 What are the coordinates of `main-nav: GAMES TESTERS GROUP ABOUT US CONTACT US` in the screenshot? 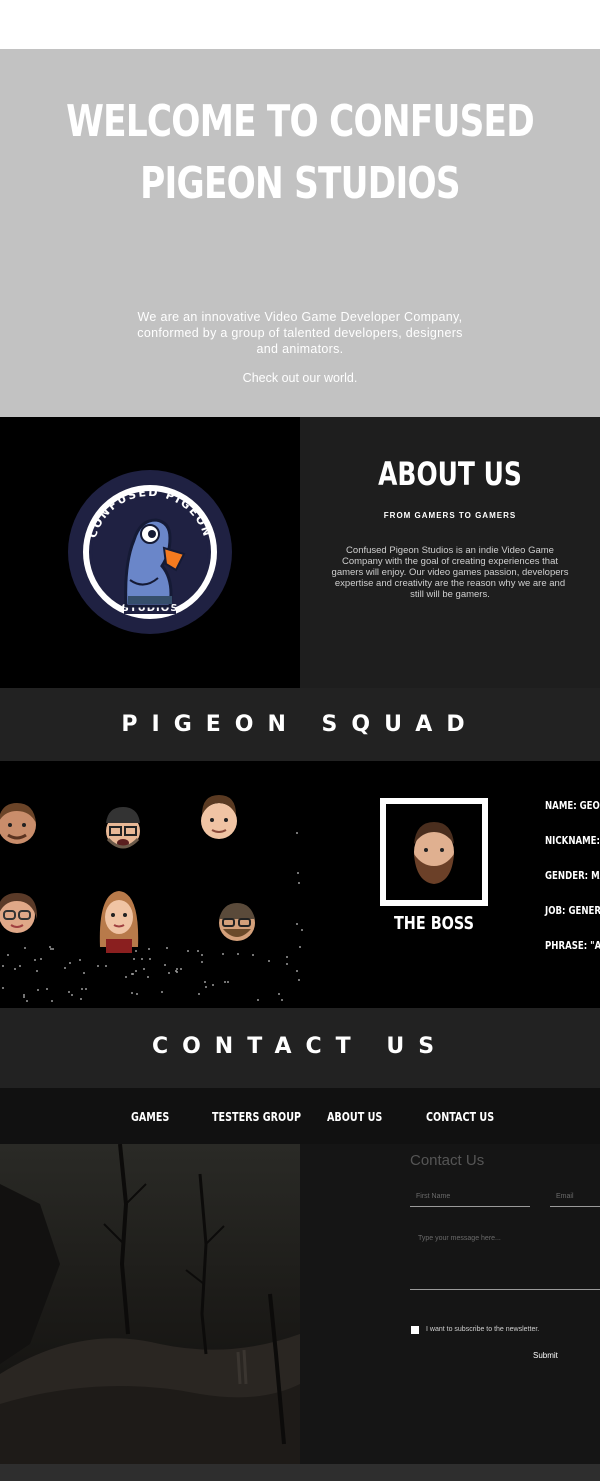 It's located at (300, 1116).